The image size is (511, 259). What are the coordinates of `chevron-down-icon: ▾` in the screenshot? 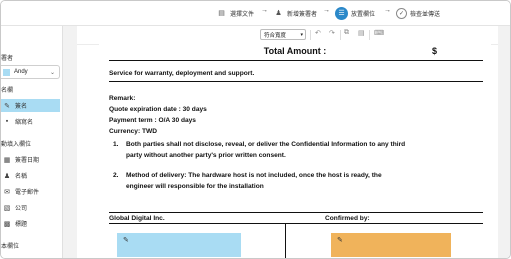 It's located at (301, 34).